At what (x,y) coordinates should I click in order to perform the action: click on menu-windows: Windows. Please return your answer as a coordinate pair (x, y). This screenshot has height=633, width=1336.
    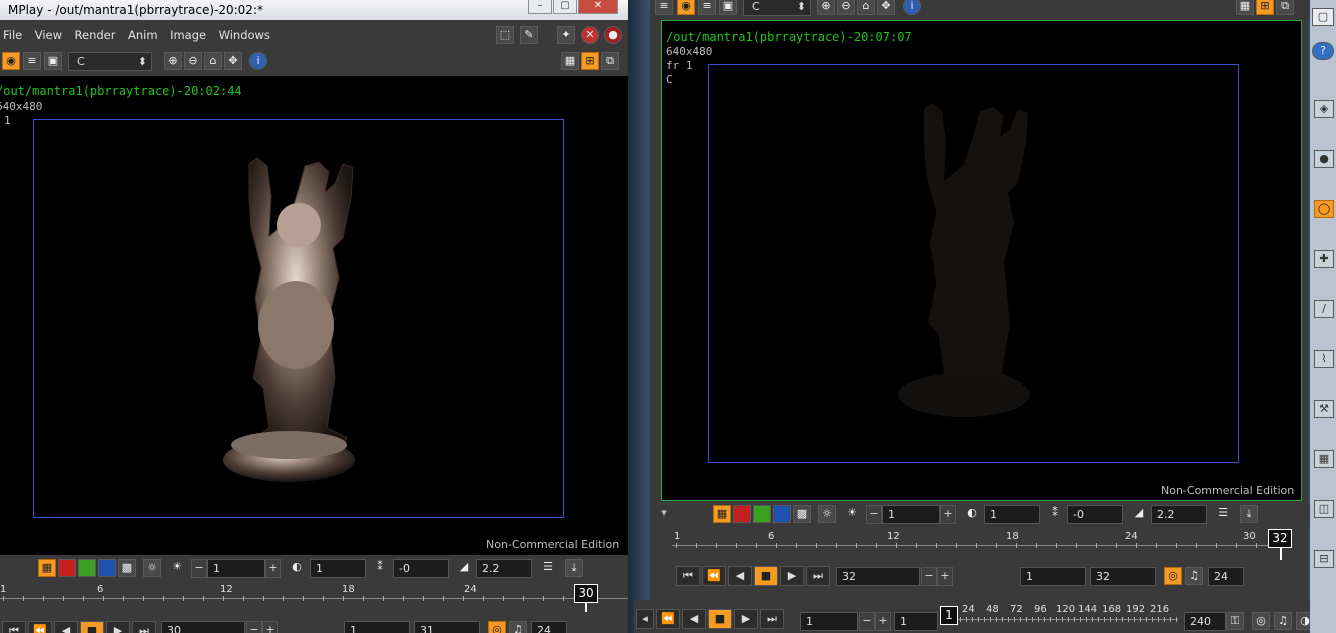
    Looking at the image, I should click on (244, 35).